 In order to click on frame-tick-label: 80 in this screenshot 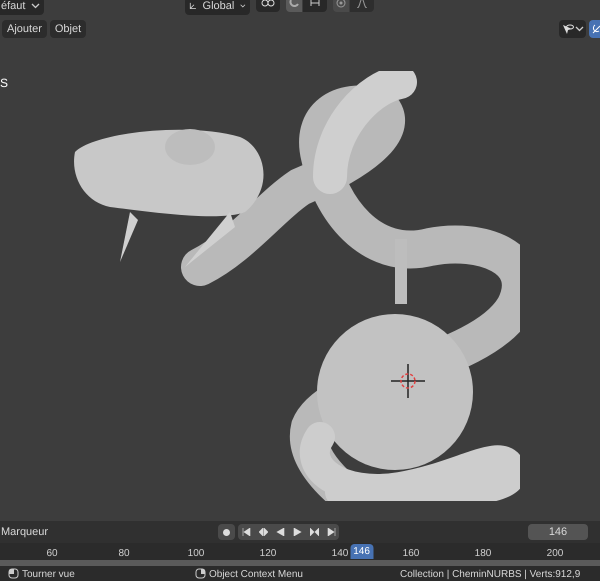, I will do `click(124, 554)`.